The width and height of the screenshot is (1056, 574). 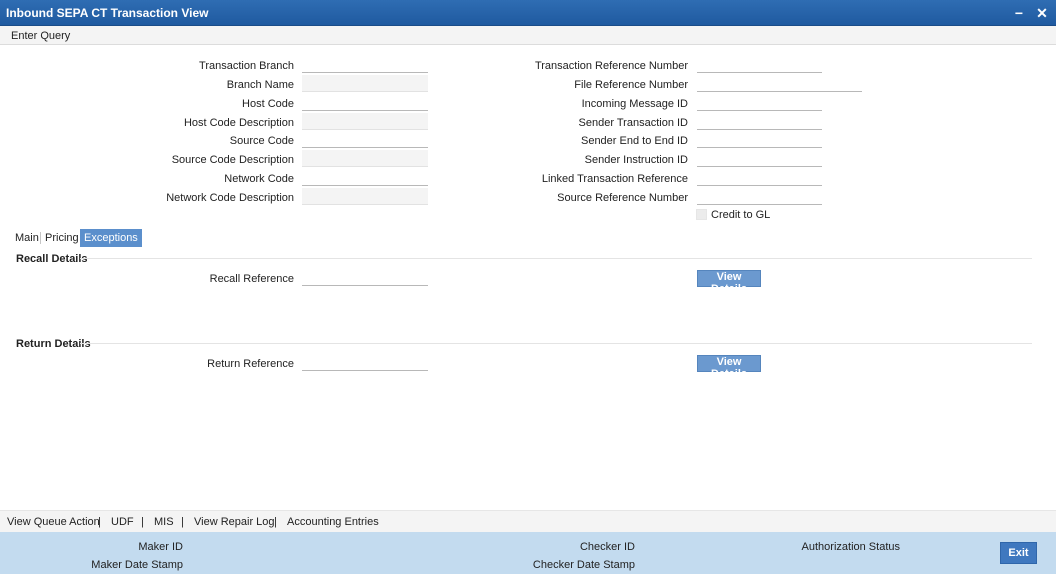 I want to click on recall-reference-input, so click(x=365, y=277).